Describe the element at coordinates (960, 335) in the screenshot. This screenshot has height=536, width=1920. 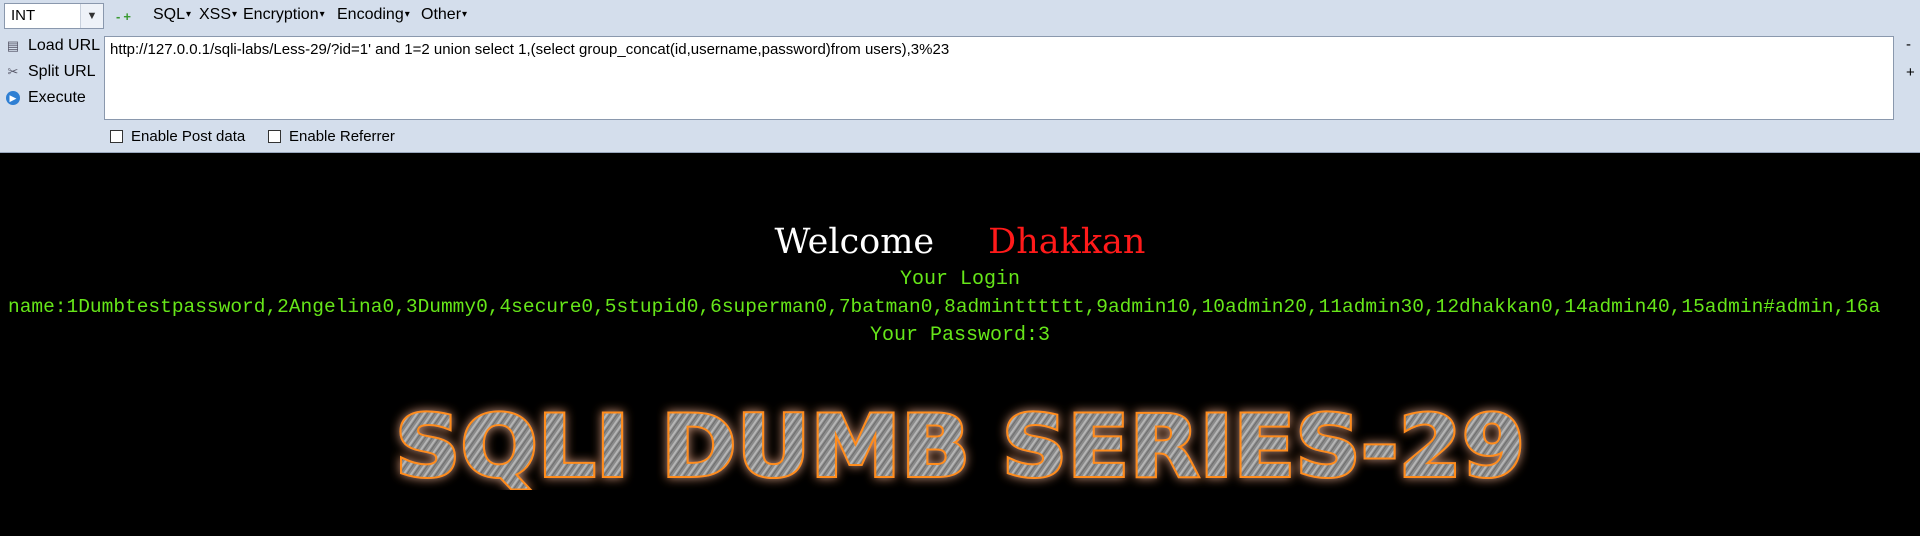
I see `password-line: Your Password:3` at that location.